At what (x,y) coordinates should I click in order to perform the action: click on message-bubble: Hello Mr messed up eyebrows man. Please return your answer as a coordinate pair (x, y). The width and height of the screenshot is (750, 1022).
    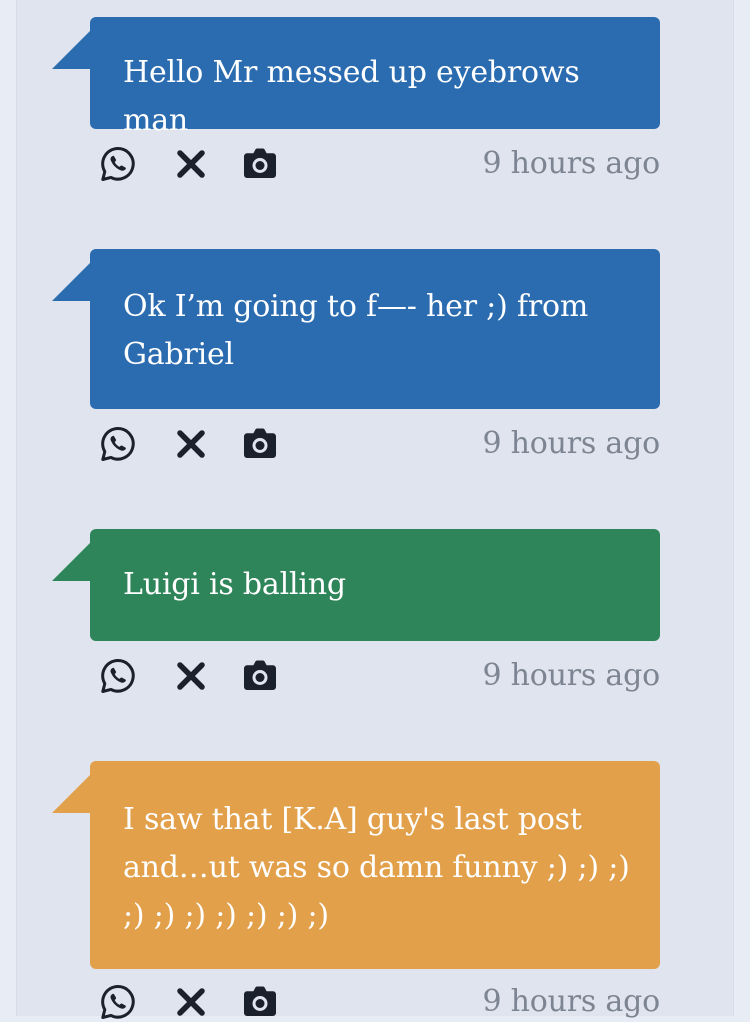
    Looking at the image, I should click on (356, 77).